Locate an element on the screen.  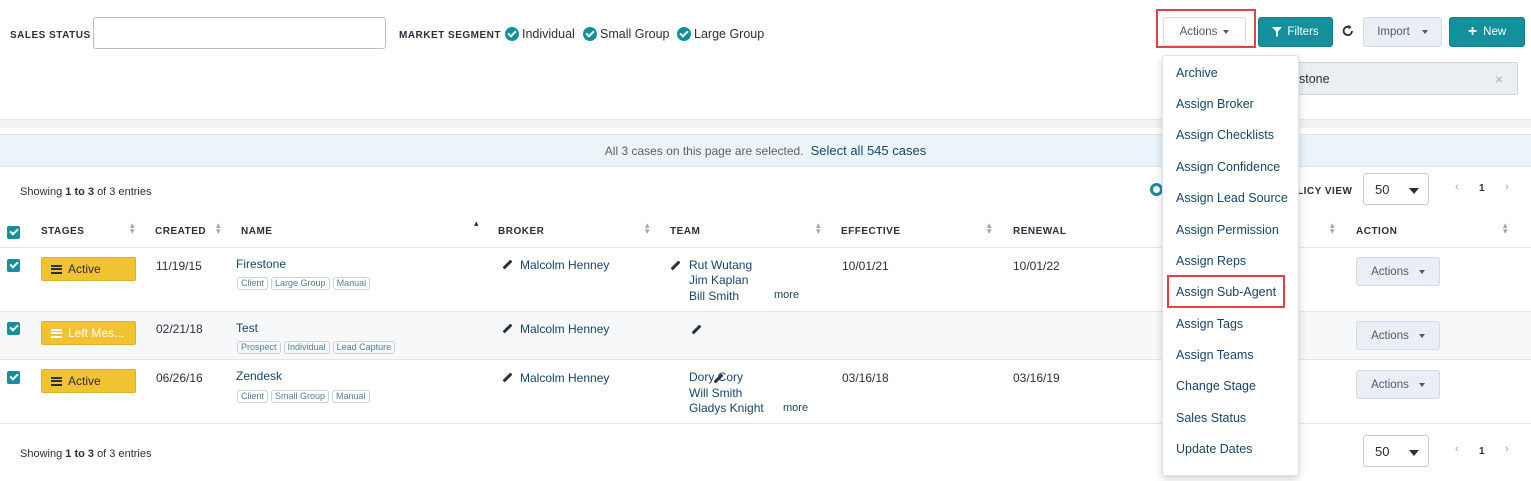
segment-individual: Individual is located at coordinates (540, 34).